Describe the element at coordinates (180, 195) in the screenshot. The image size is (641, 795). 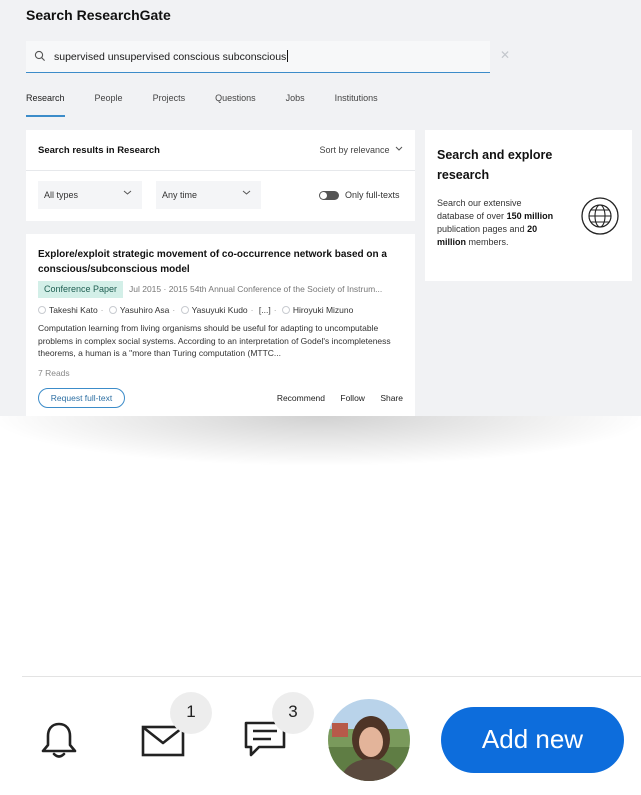
I see `time-select-value: Any time` at that location.